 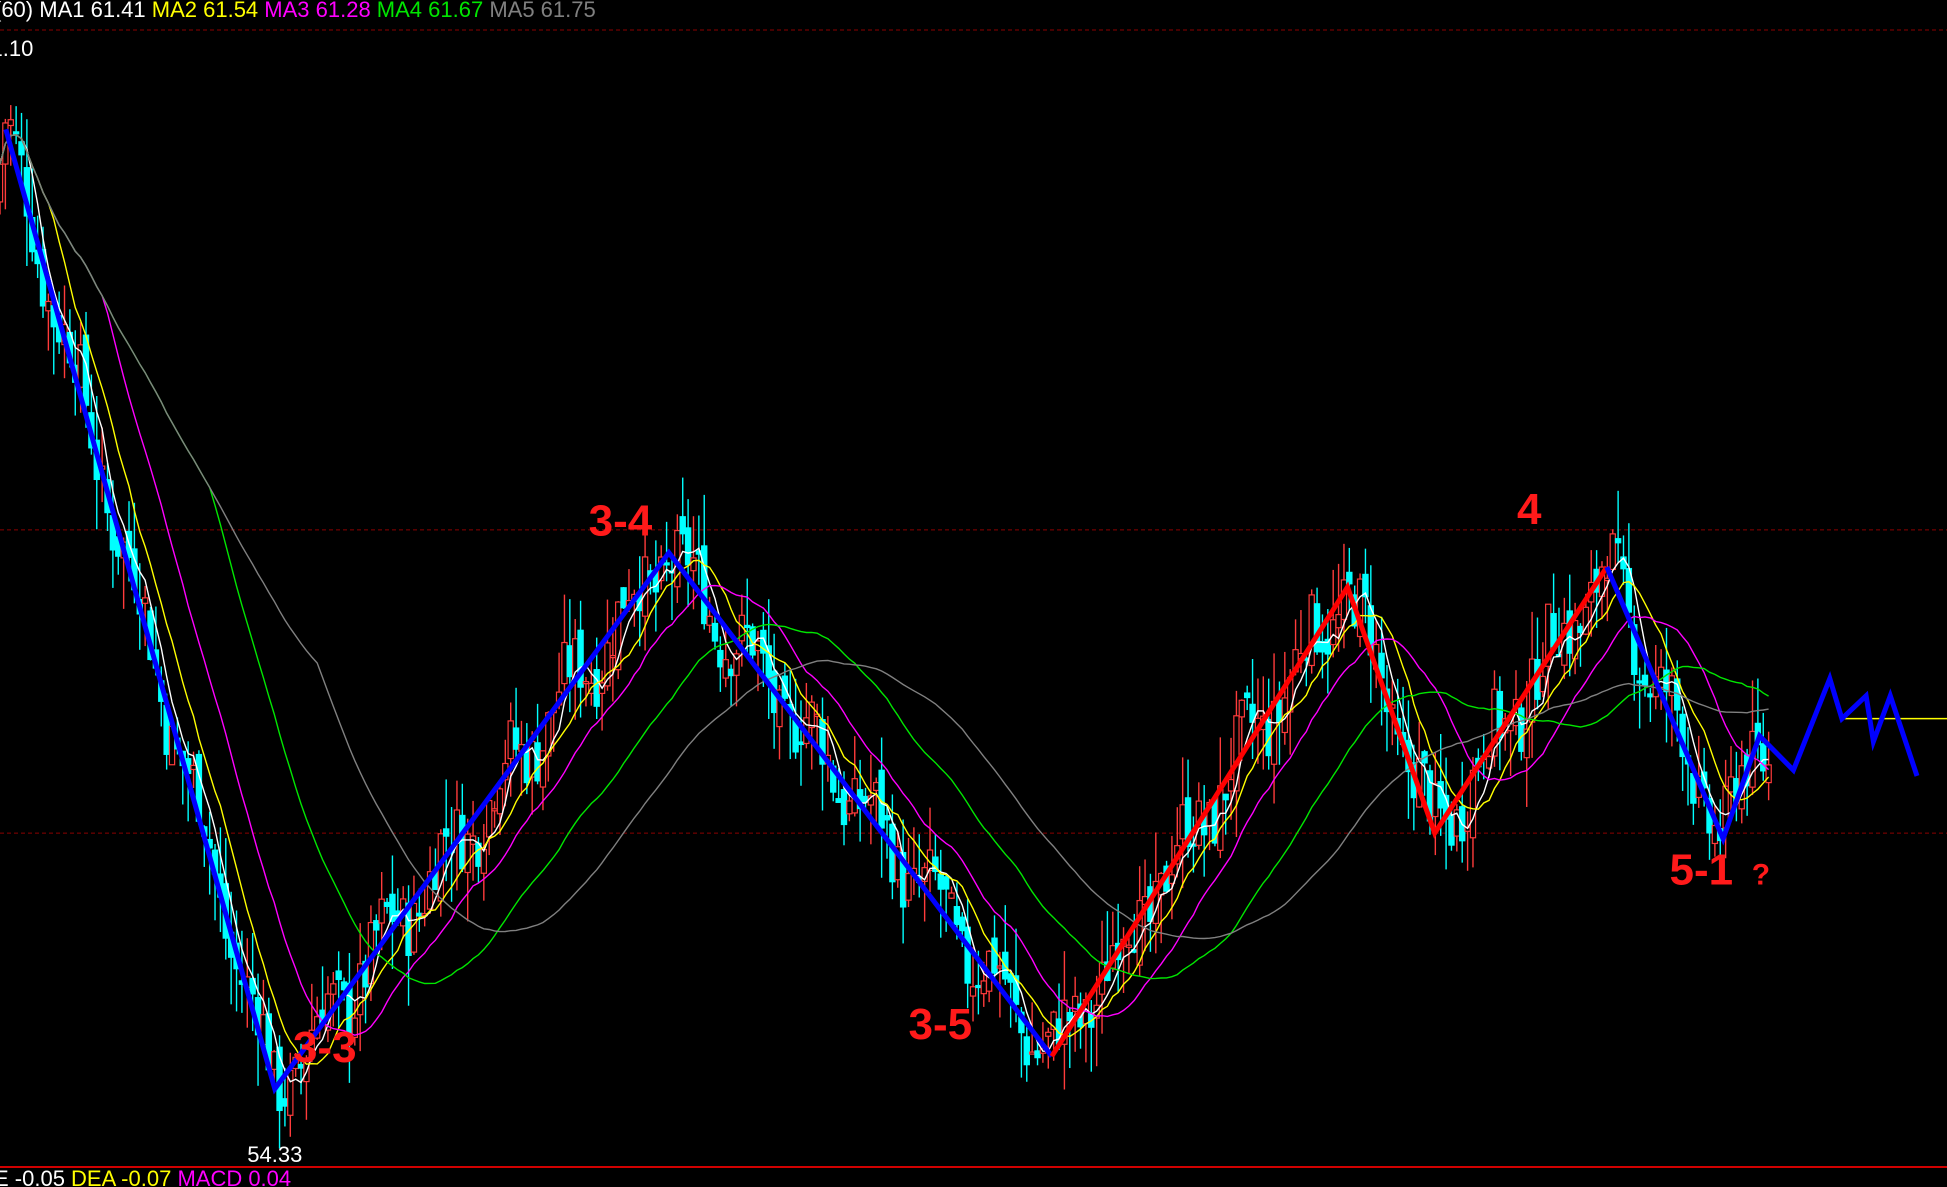 I want to click on wave-label: 3-4, so click(x=621, y=521).